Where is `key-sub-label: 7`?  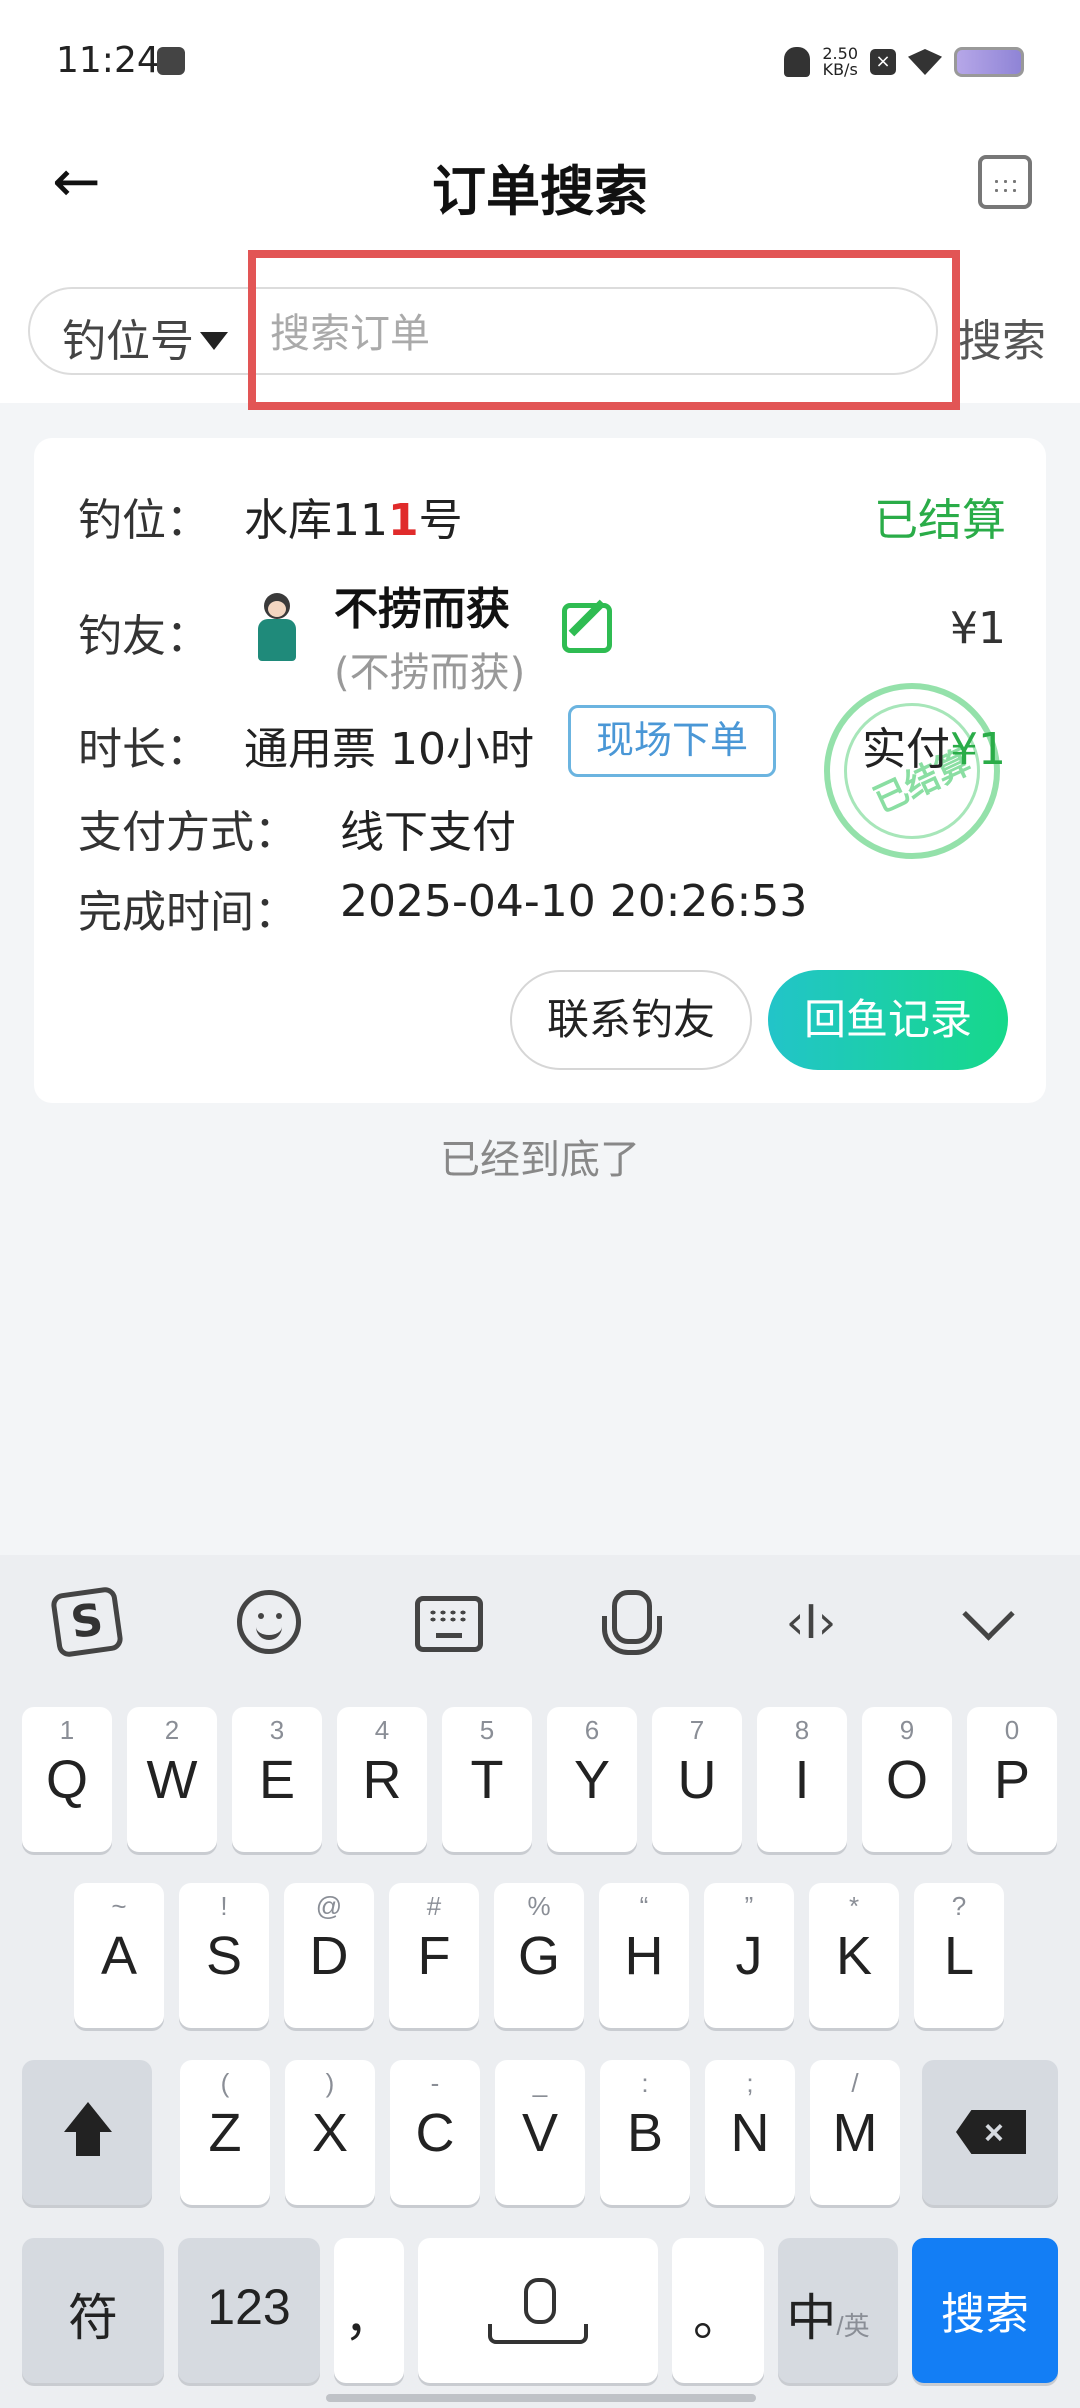
key-sub-label: 7 is located at coordinates (697, 1730).